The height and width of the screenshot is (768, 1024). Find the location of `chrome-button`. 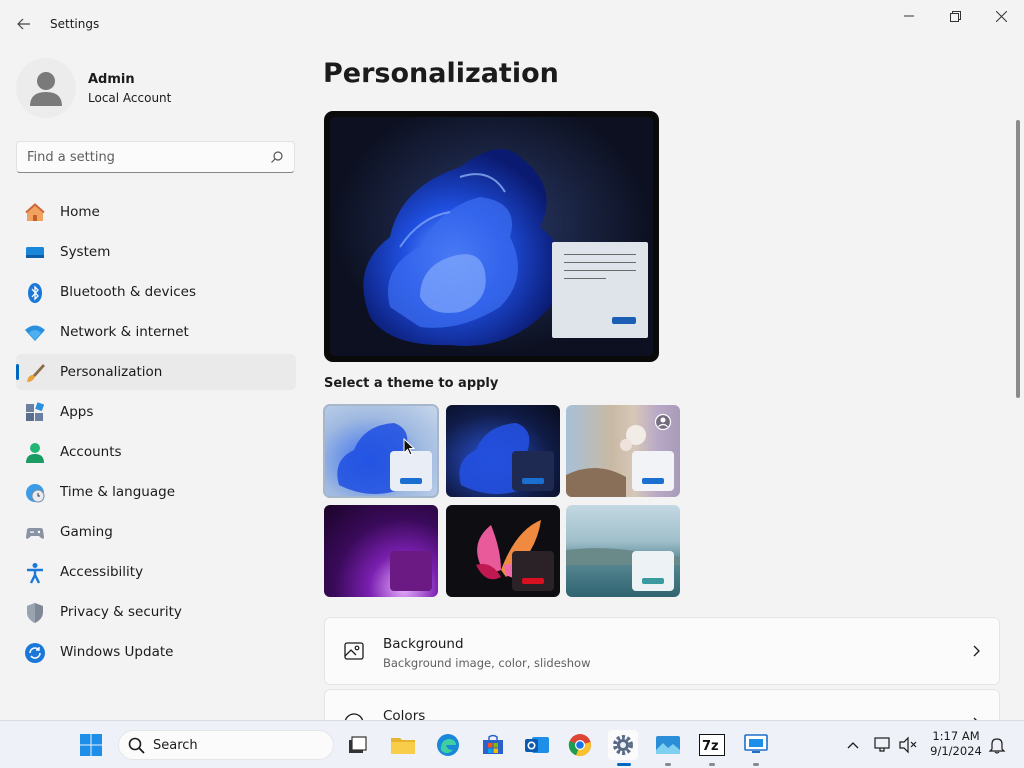

chrome-button is located at coordinates (580, 745).